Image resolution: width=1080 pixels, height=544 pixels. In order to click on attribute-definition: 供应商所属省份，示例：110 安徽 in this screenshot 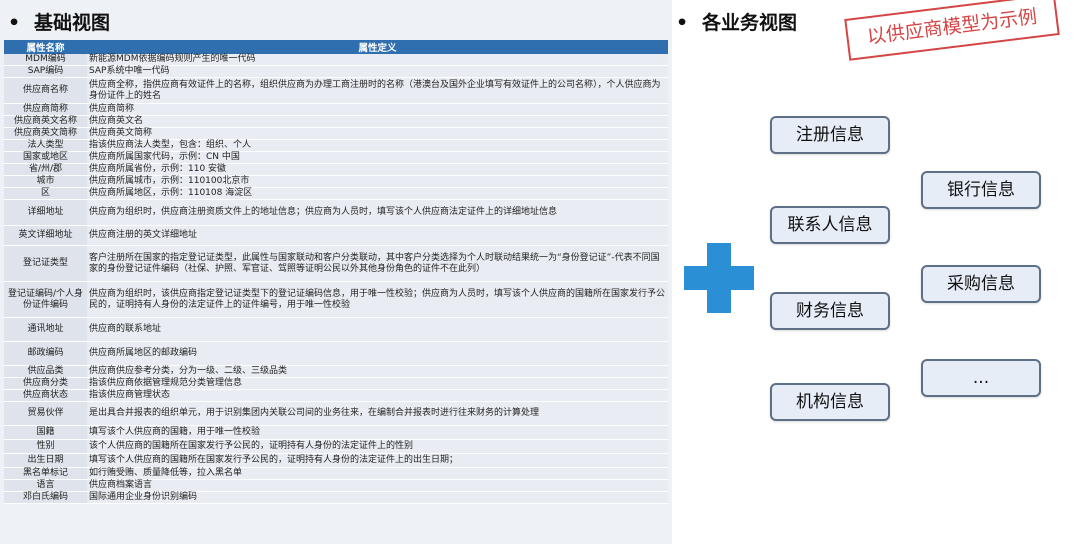, I will do `click(377, 169)`.